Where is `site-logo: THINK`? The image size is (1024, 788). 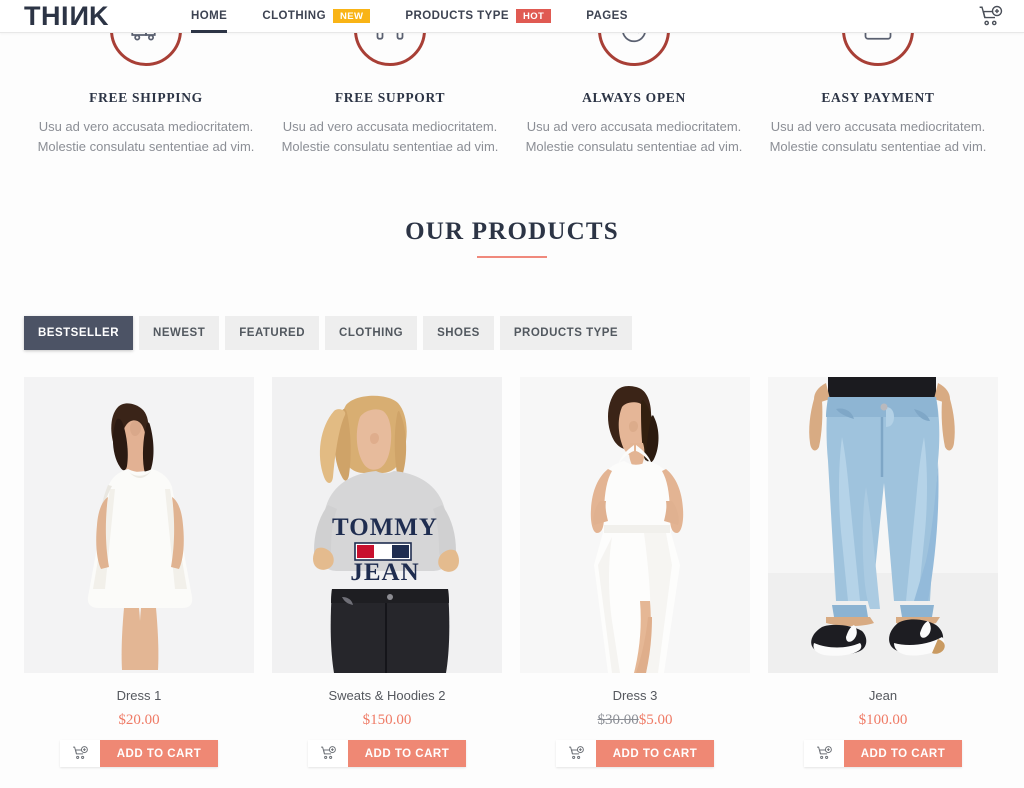 site-logo: THINK is located at coordinates (66, 15).